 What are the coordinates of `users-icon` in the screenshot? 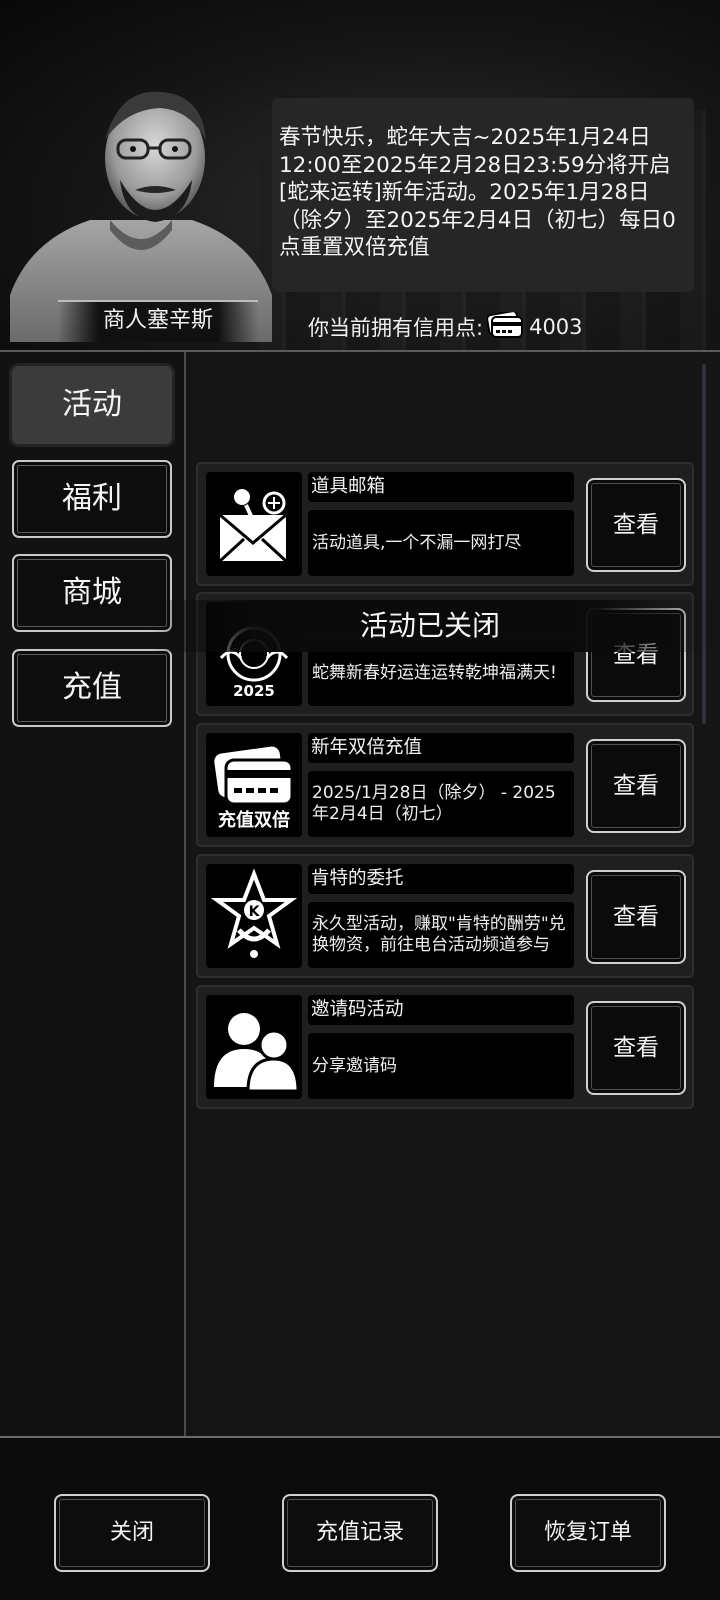 It's located at (254, 1047).